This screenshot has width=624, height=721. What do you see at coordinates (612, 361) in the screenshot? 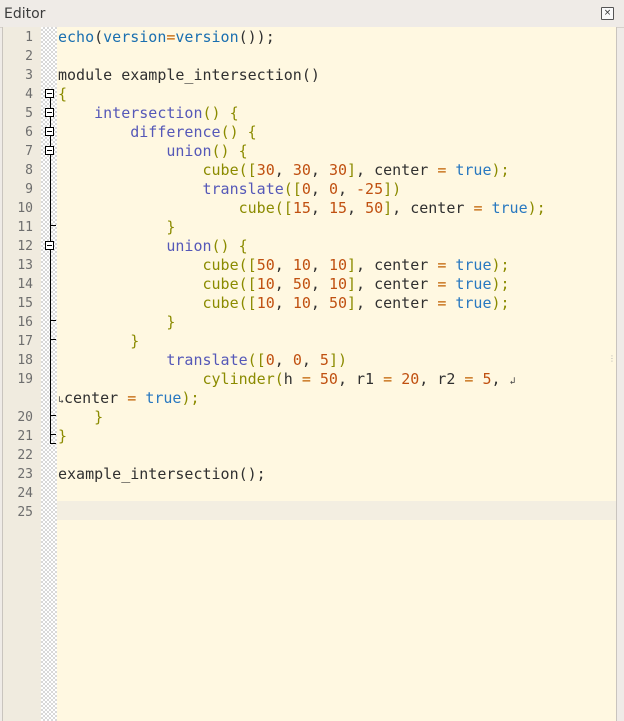
I see `resize-grip-icon: ⋮` at bounding box center [612, 361].